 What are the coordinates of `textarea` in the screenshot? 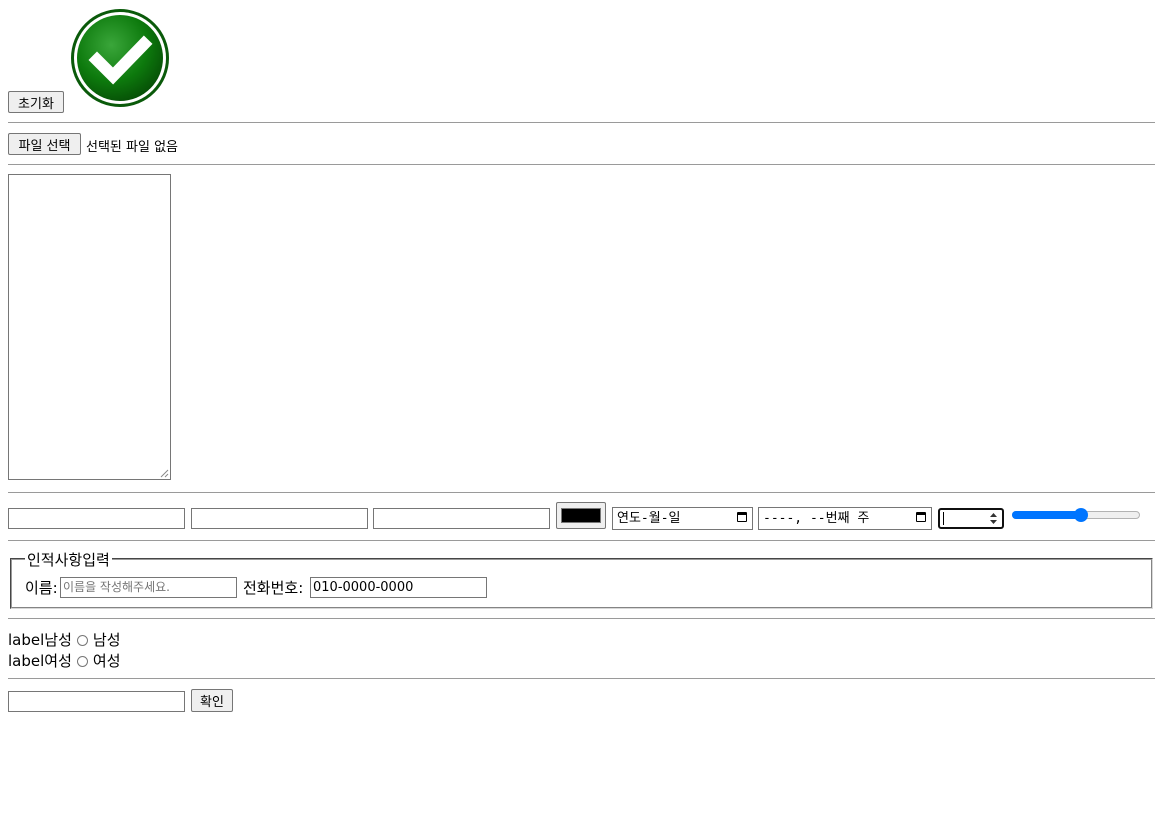 It's located at (89, 327).